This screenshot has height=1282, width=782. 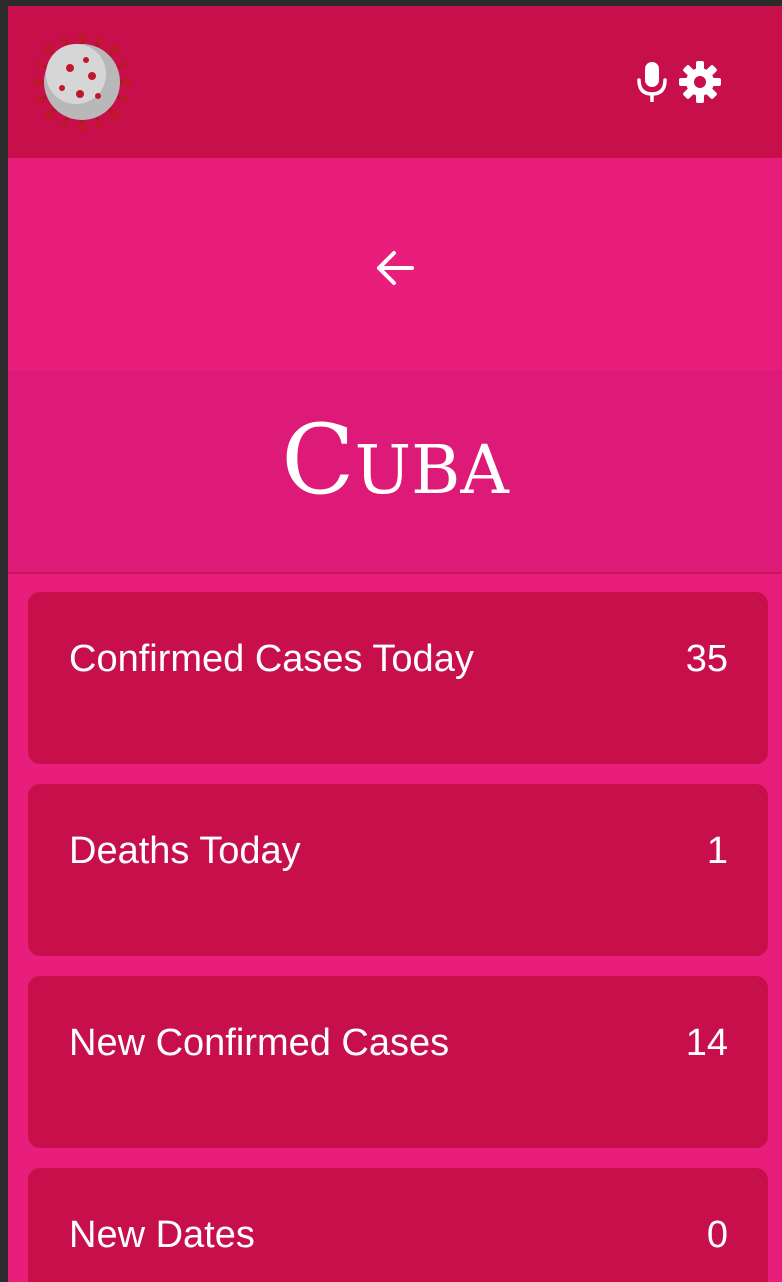 I want to click on stat-card-new-confirmed: New Confirmed Cases 14, so click(x=398, y=1062).